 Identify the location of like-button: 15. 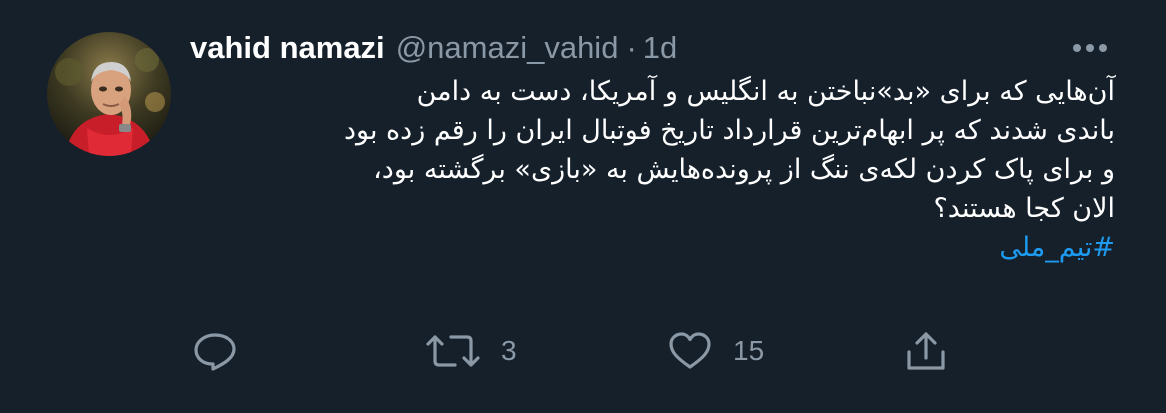
(715, 351).